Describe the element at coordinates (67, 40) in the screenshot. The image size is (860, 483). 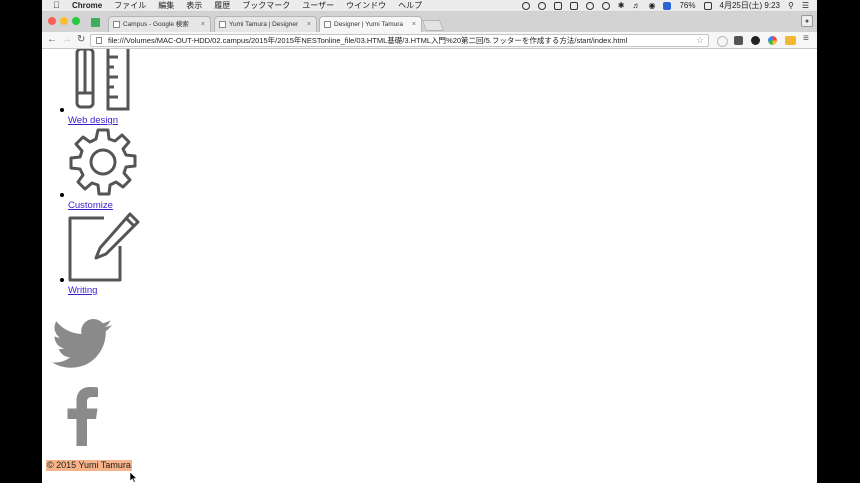
I see `forward-button: →` at that location.